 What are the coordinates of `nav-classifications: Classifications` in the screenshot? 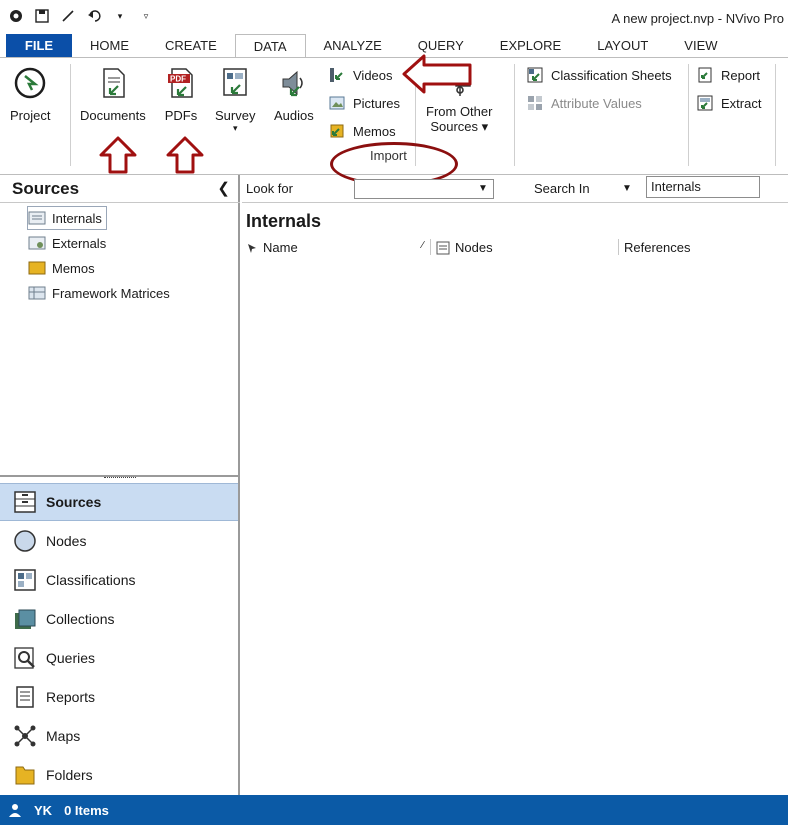 It's located at (119, 580).